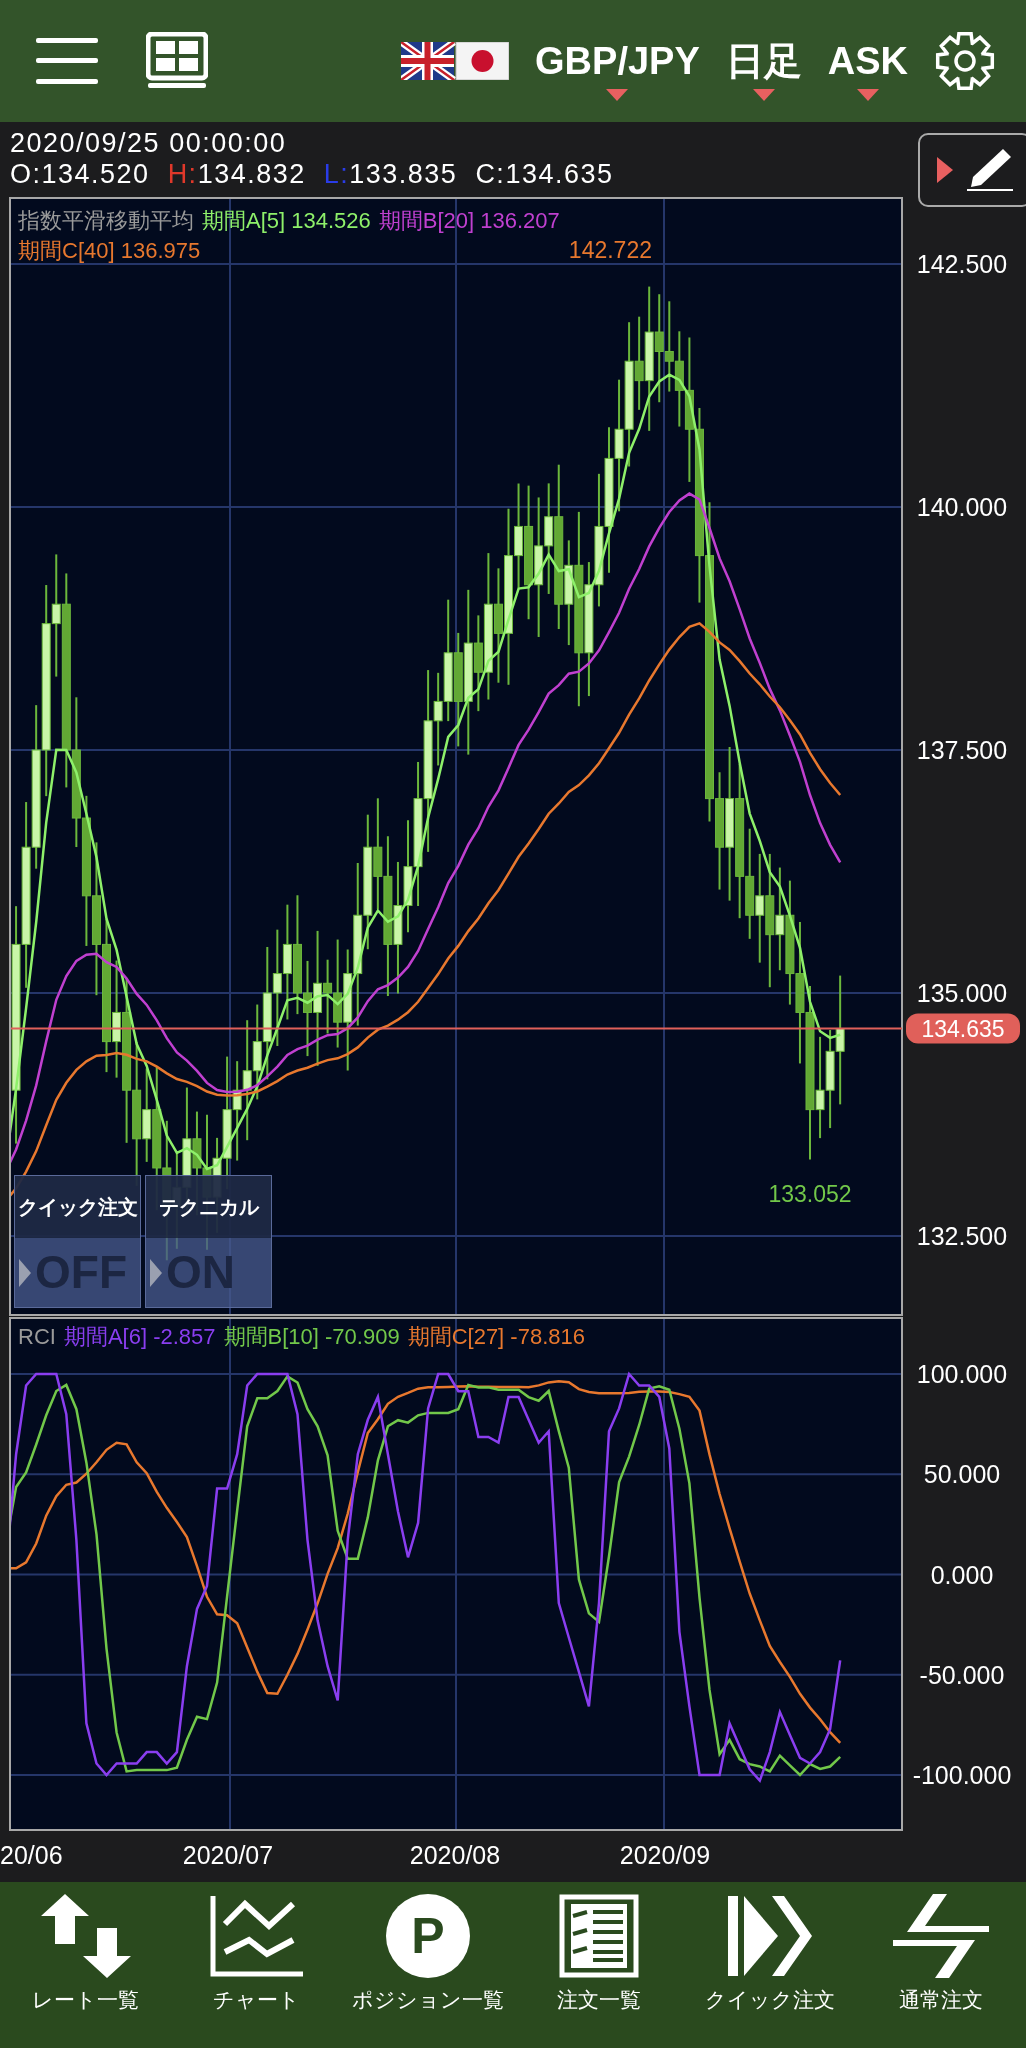  What do you see at coordinates (610, 250) in the screenshot?
I see `high-price-marker: 142.722` at bounding box center [610, 250].